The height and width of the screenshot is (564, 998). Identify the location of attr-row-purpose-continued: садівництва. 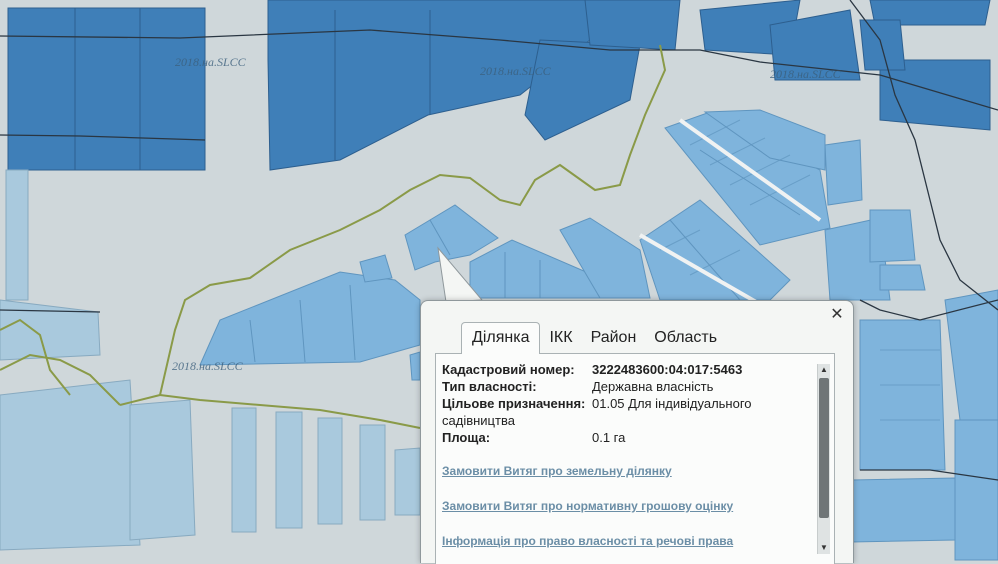
(627, 420).